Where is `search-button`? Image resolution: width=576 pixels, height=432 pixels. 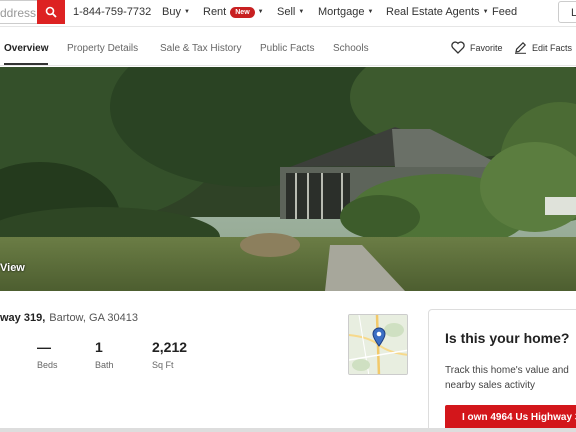 search-button is located at coordinates (51, 12).